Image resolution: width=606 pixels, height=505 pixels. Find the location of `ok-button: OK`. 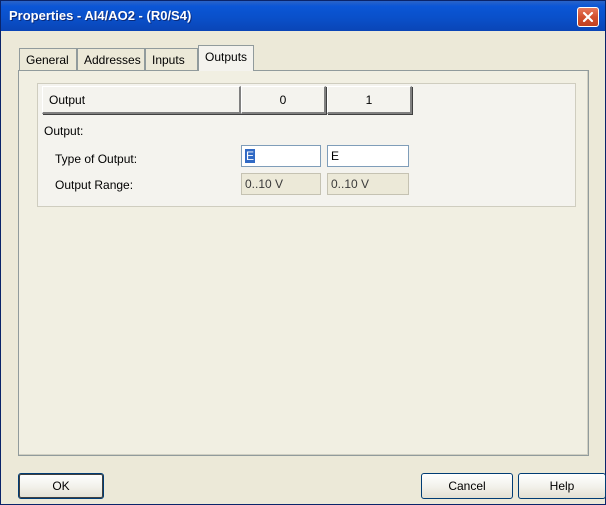

ok-button: OK is located at coordinates (61, 486).